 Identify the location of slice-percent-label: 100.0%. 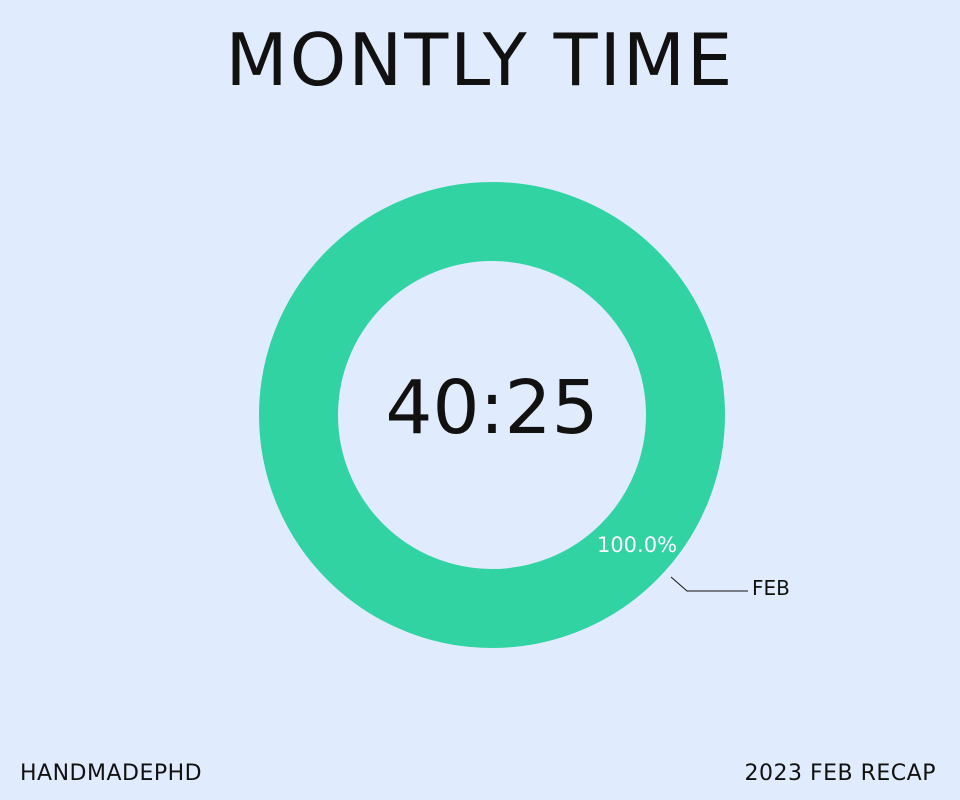
(637, 545).